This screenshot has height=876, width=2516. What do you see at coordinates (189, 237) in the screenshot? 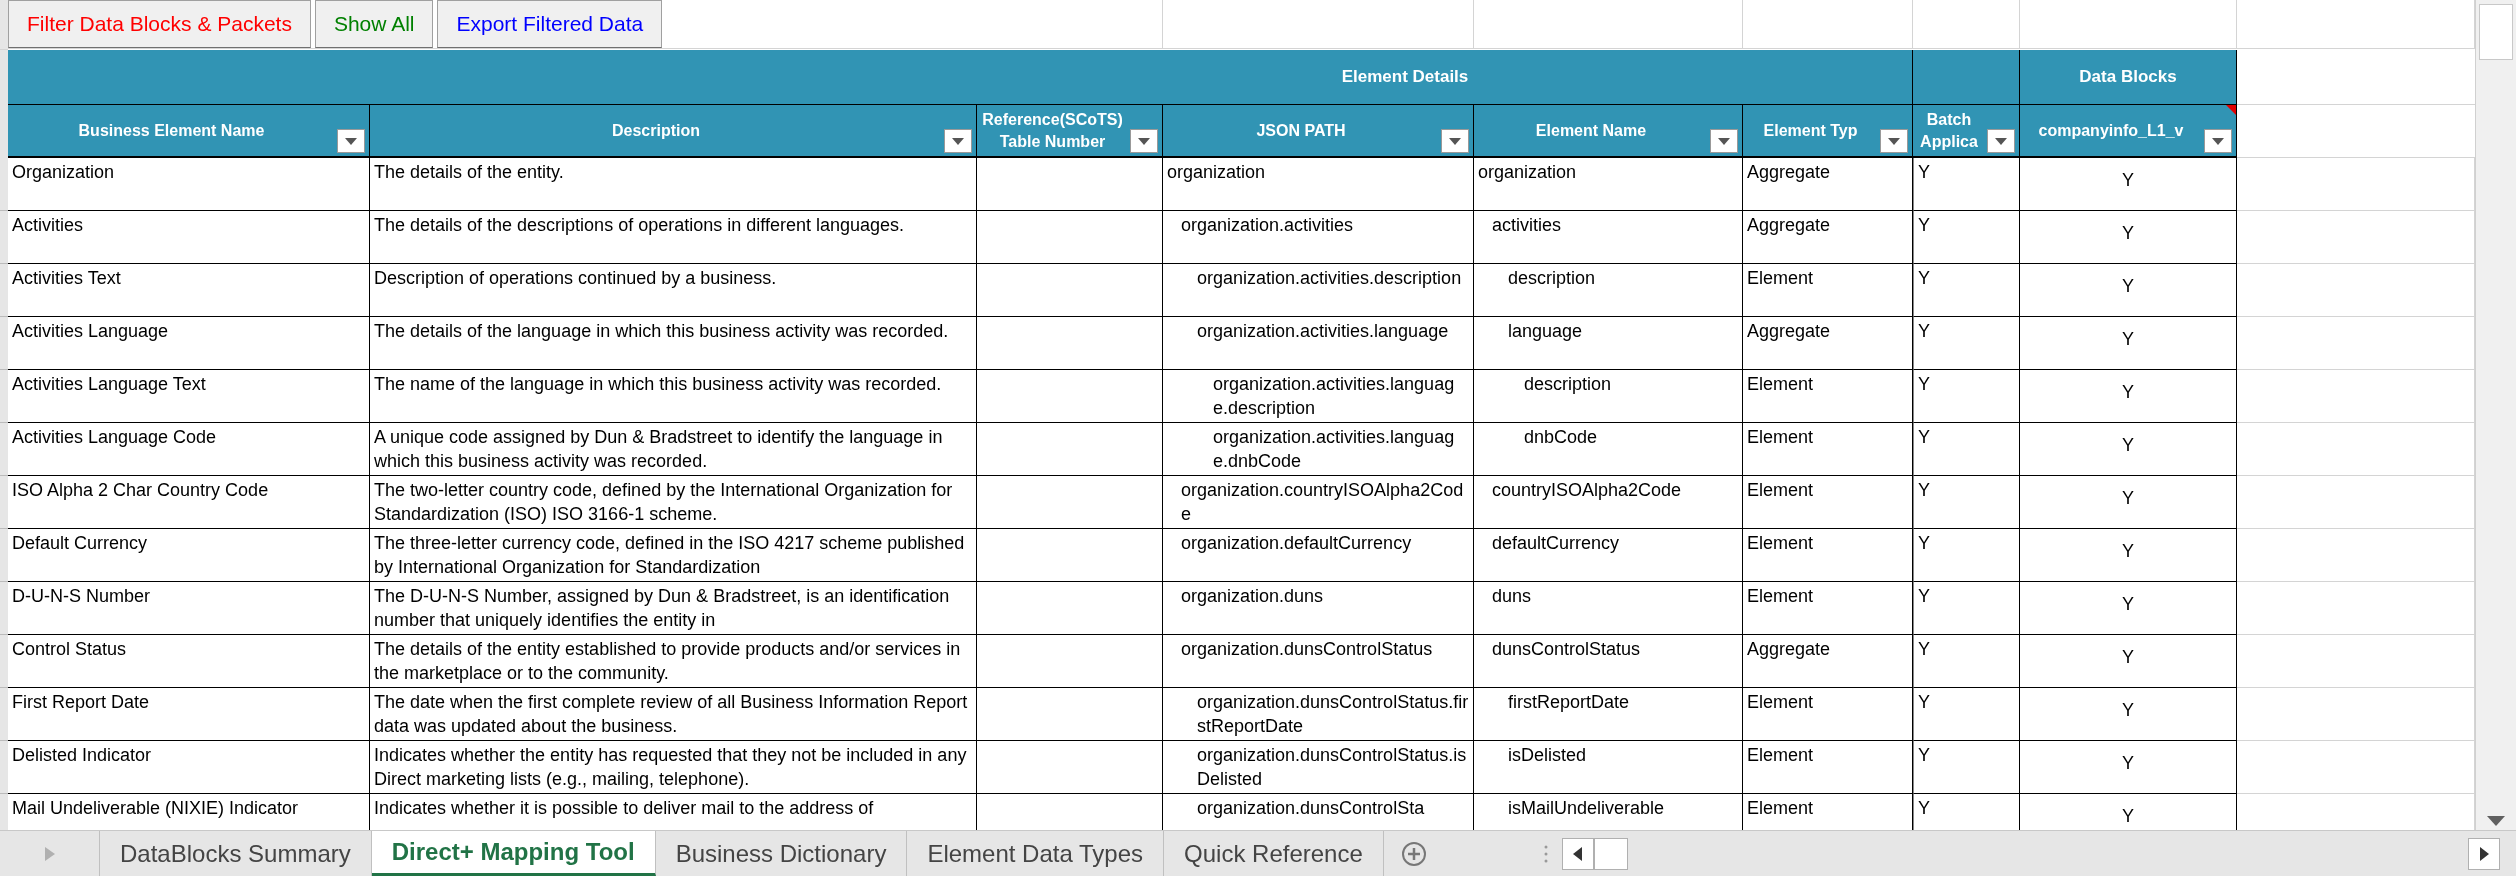
I see `table-cell: Activities` at bounding box center [189, 237].